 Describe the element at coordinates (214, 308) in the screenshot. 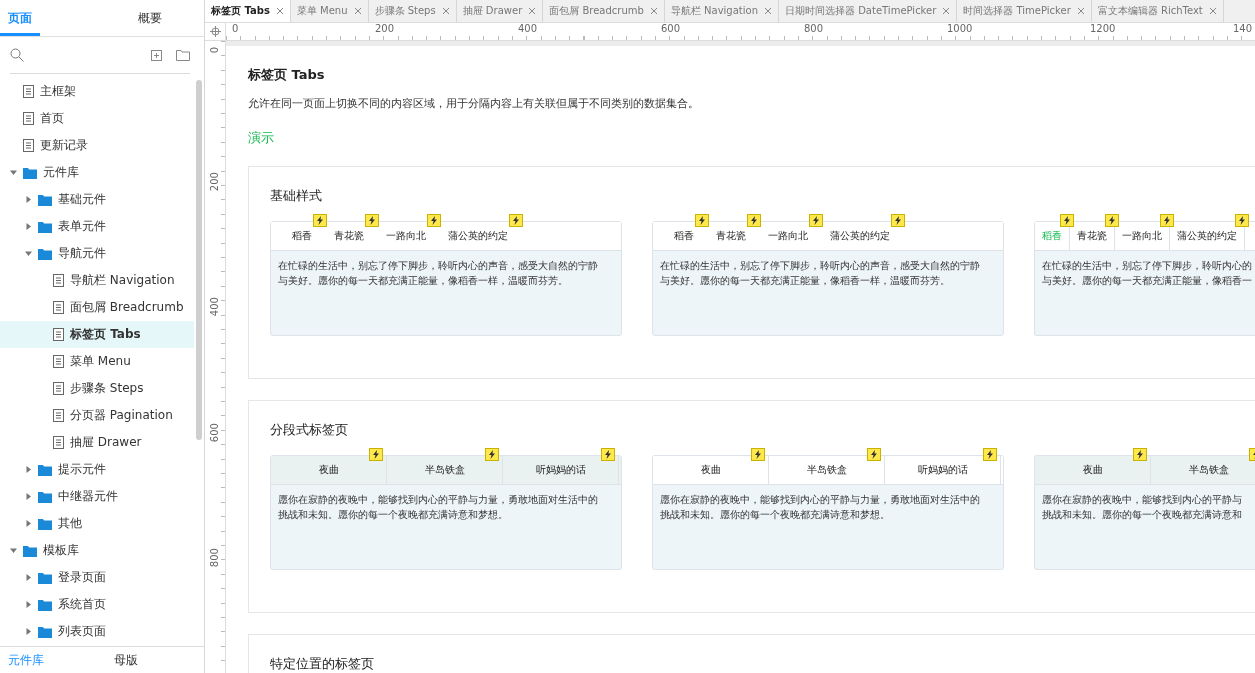

I see `ruler-label: 400` at that location.